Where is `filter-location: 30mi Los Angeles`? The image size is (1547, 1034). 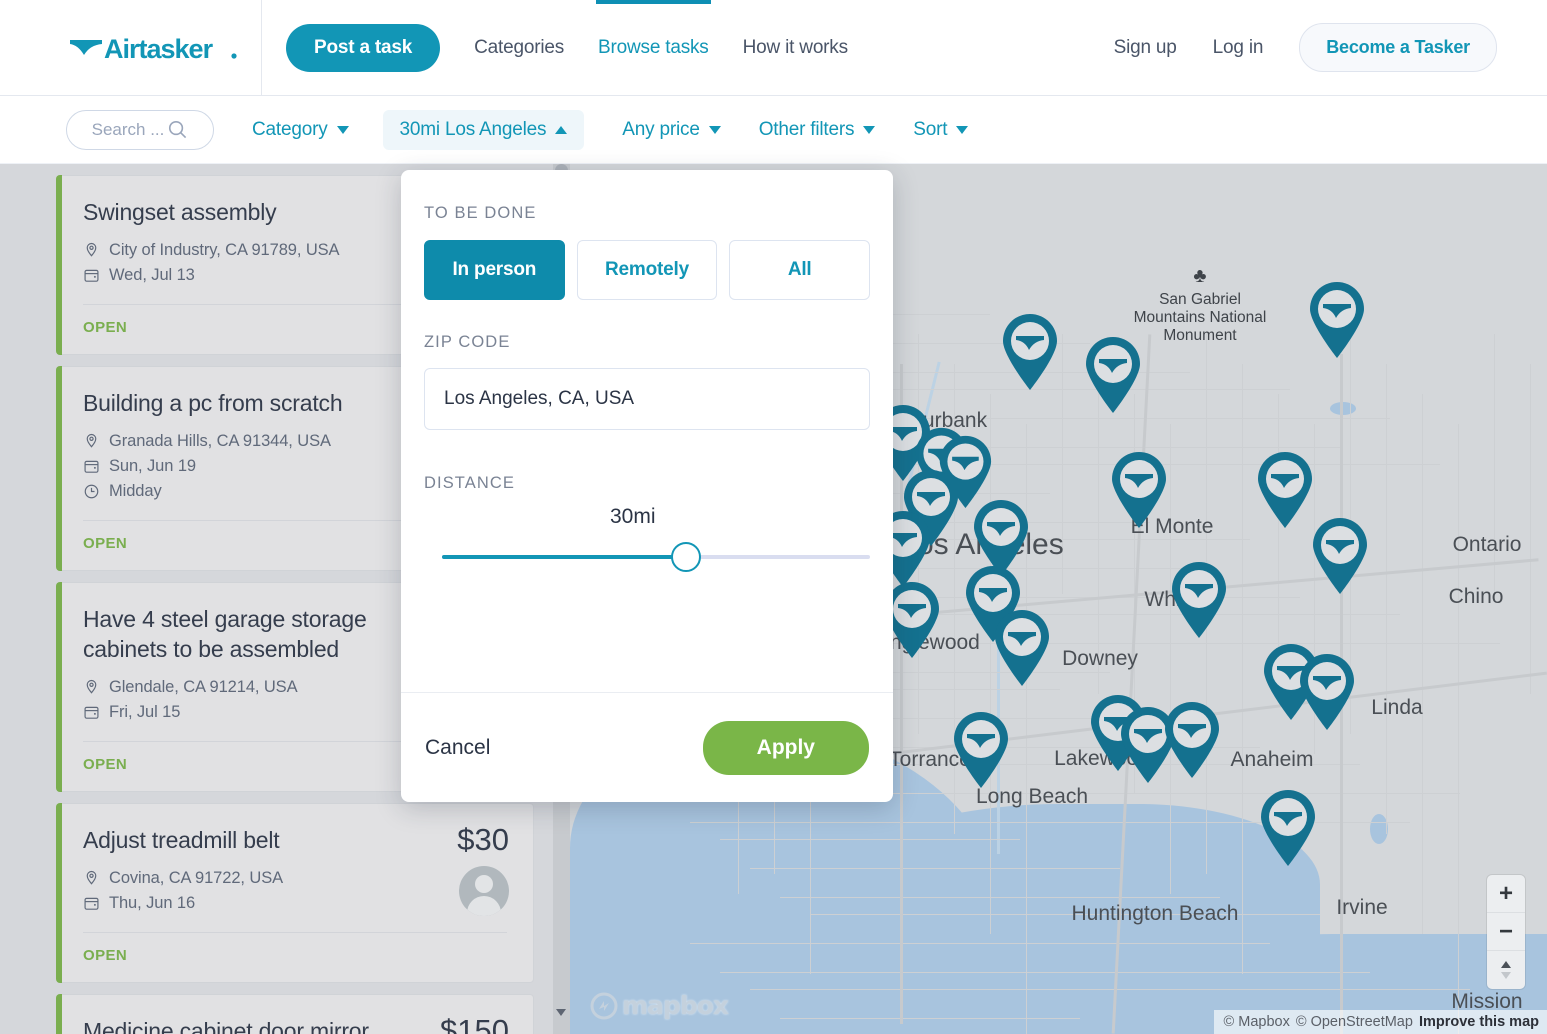
filter-location: 30mi Los Angeles is located at coordinates (483, 129).